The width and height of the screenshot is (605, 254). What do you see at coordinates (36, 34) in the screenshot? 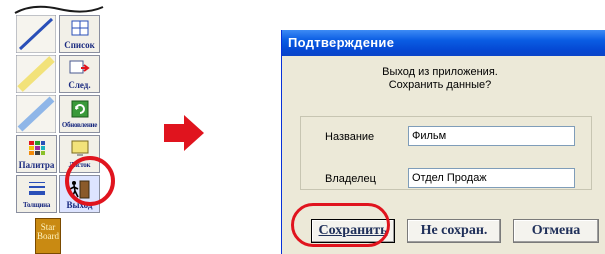
I see `blue-pen-tool` at bounding box center [36, 34].